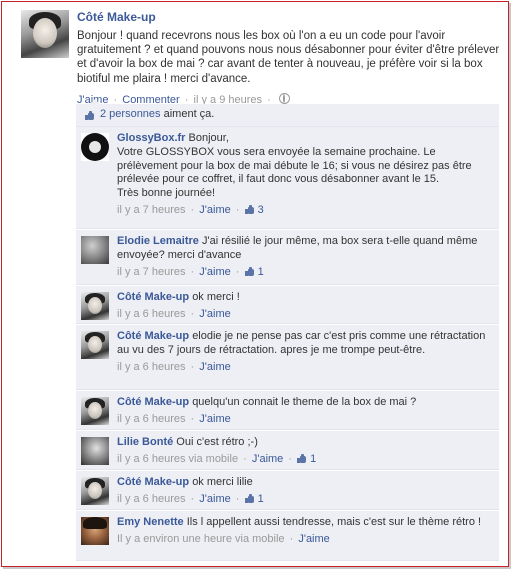 The height and width of the screenshot is (570, 512). Describe the element at coordinates (216, 297) in the screenshot. I see `comment-text: ok merci !` at that location.